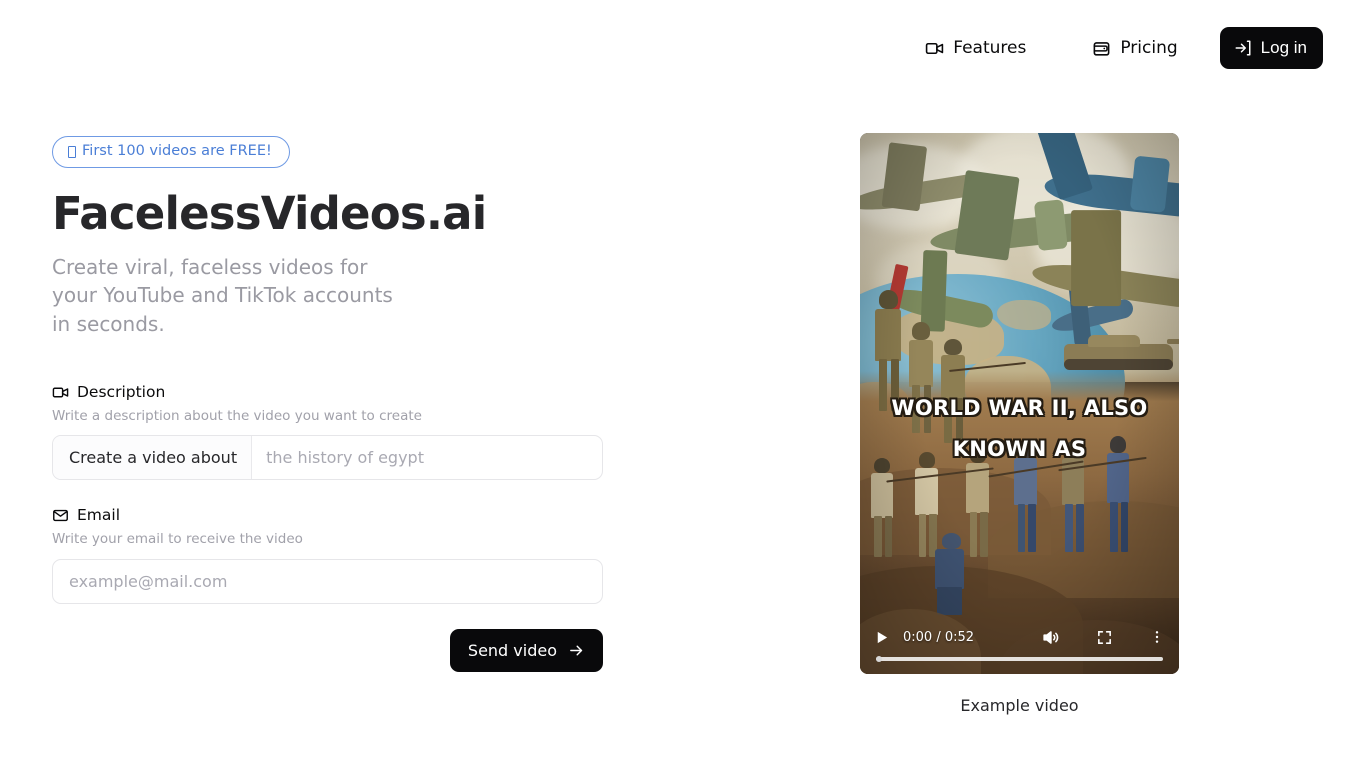 The width and height of the screenshot is (1360, 764). I want to click on description-label: Description, so click(121, 391).